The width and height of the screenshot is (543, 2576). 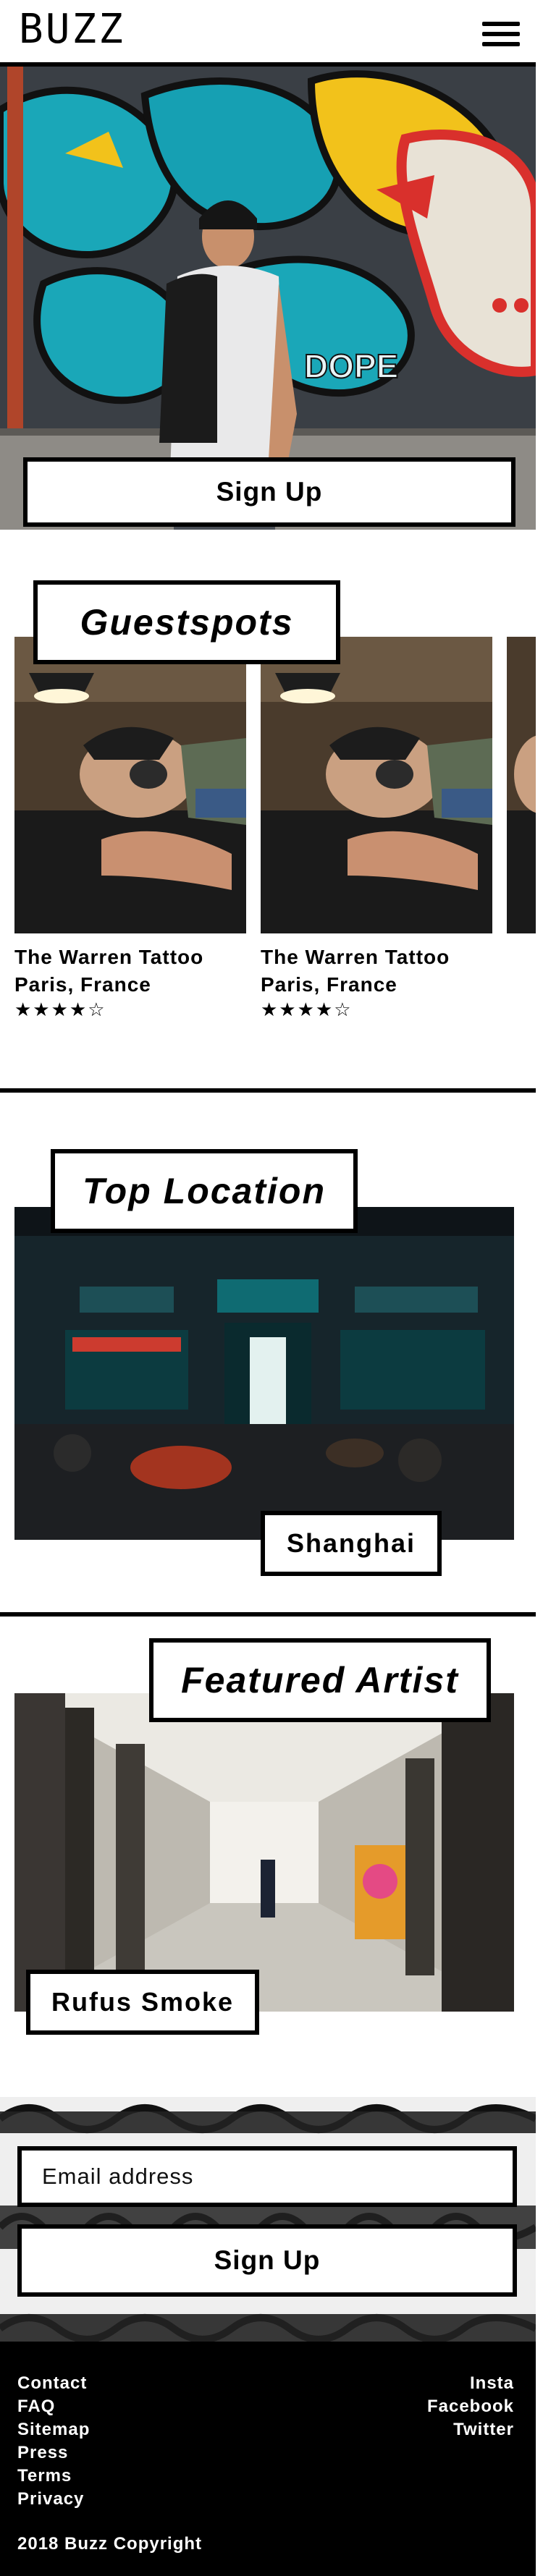 I want to click on footer-left-links: Contact FAQ Sitemap Press Terms Privacy, so click(x=53, y=2441).